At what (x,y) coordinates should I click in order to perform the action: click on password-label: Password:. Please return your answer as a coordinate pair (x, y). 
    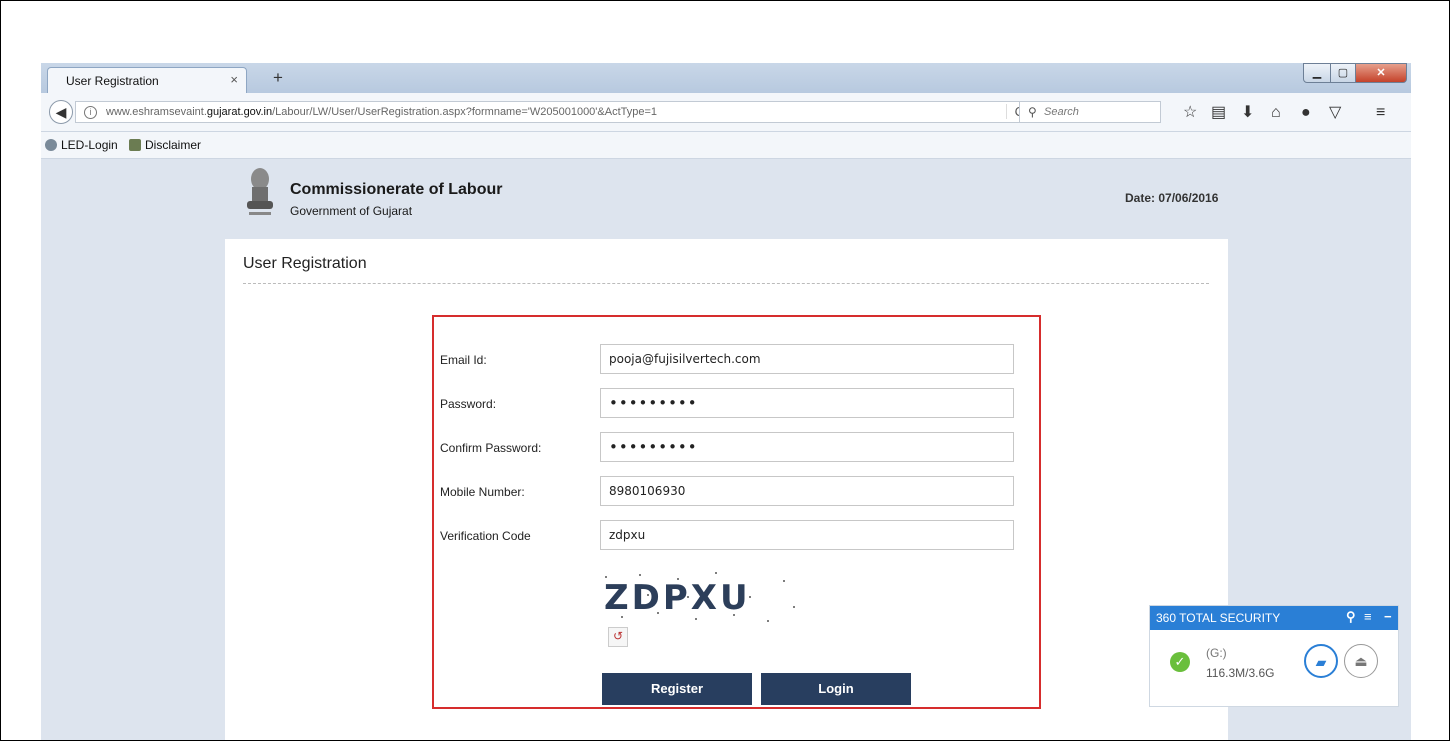
    Looking at the image, I should click on (468, 404).